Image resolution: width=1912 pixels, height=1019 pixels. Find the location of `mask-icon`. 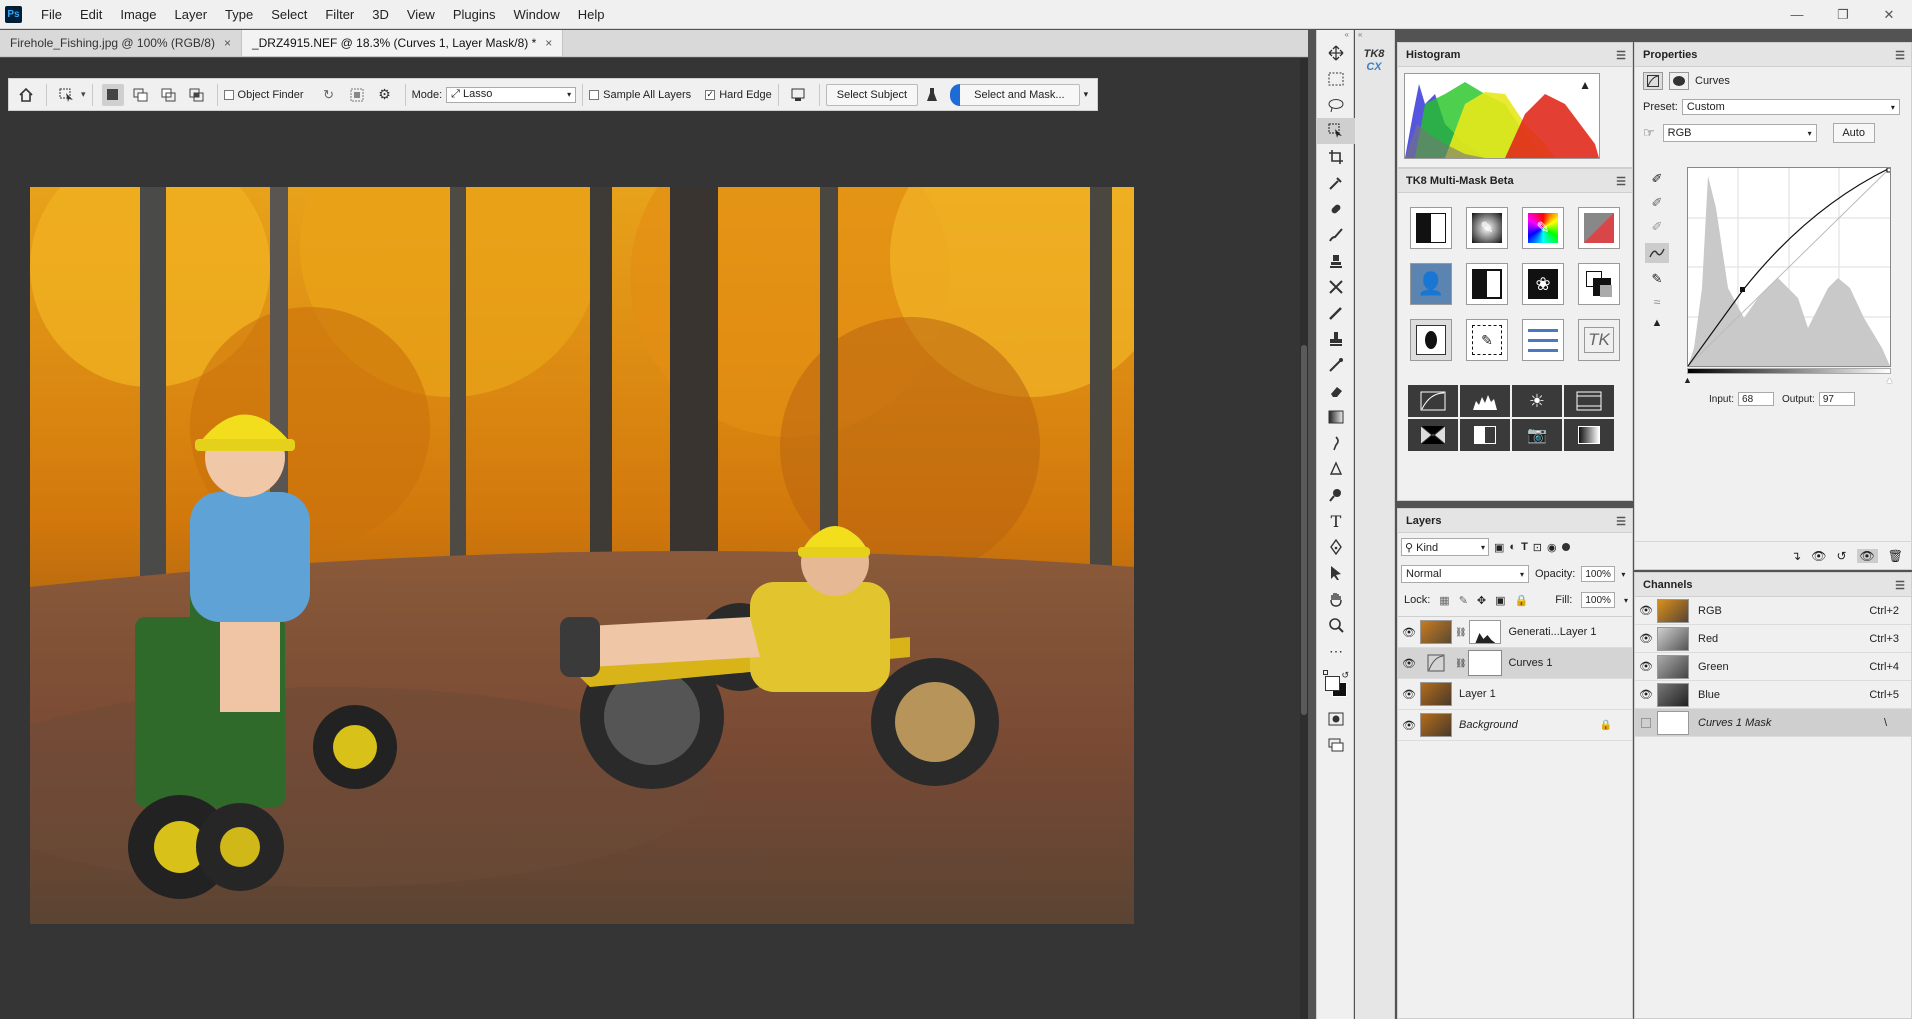

mask-icon is located at coordinates (1679, 81).